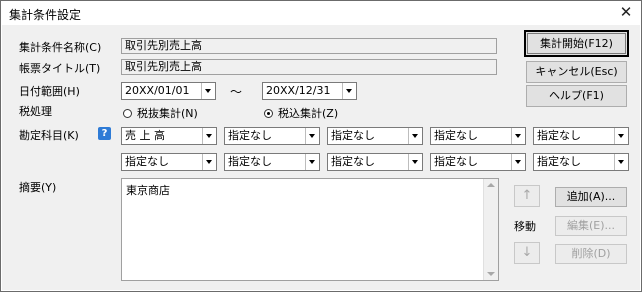 The width and height of the screenshot is (642, 292). I want to click on account-select-1-5: 指定なし, so click(581, 136).